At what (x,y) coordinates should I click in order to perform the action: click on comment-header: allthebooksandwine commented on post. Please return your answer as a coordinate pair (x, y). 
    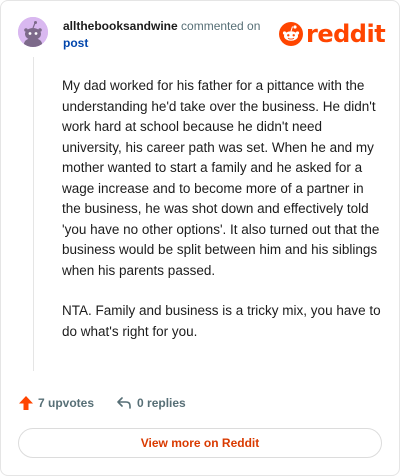
    Looking at the image, I should click on (173, 35).